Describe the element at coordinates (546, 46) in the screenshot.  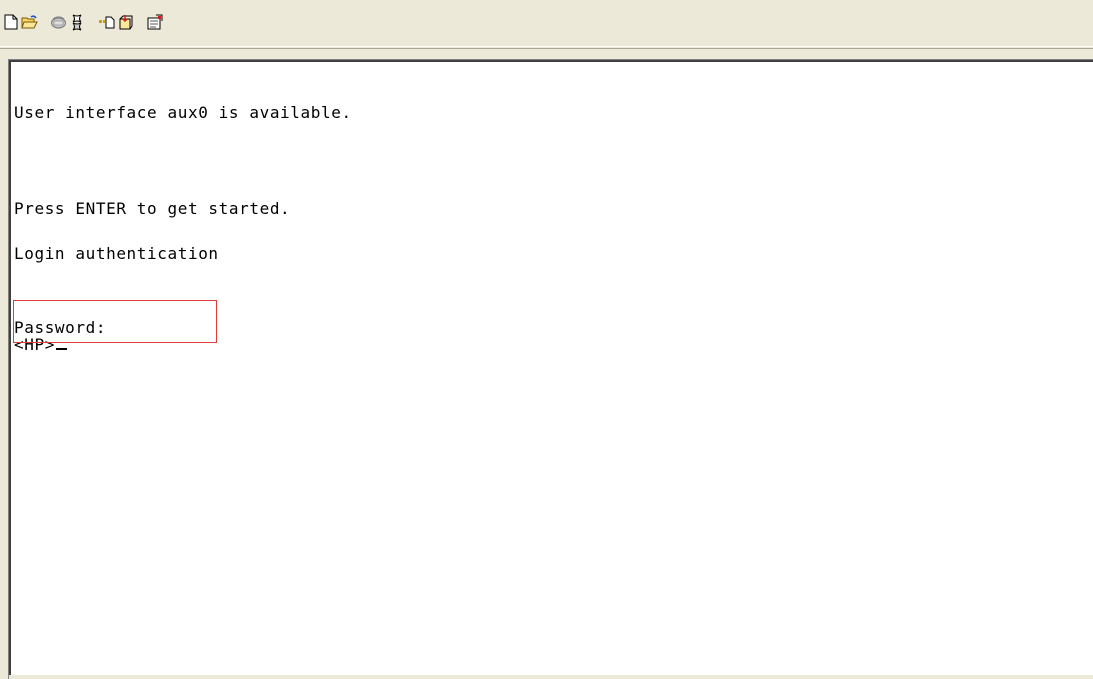
I see `toolbar-divider` at that location.